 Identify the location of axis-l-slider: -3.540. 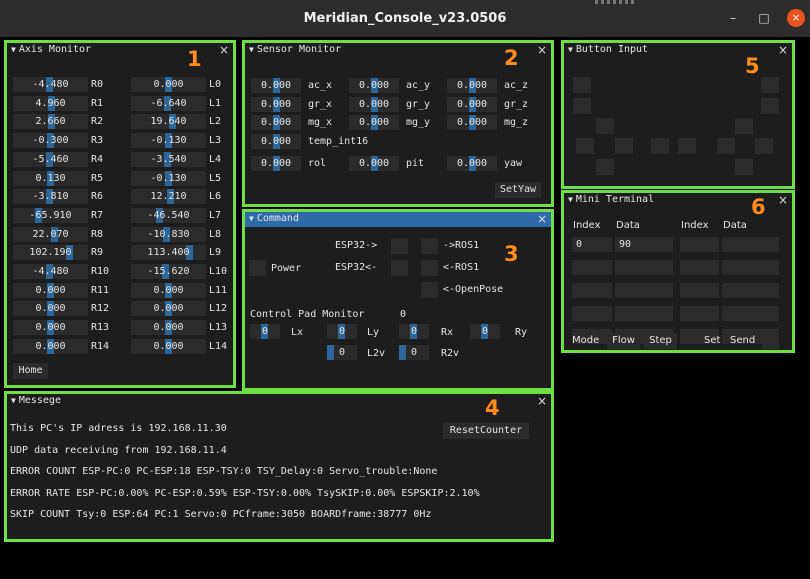
(168, 159).